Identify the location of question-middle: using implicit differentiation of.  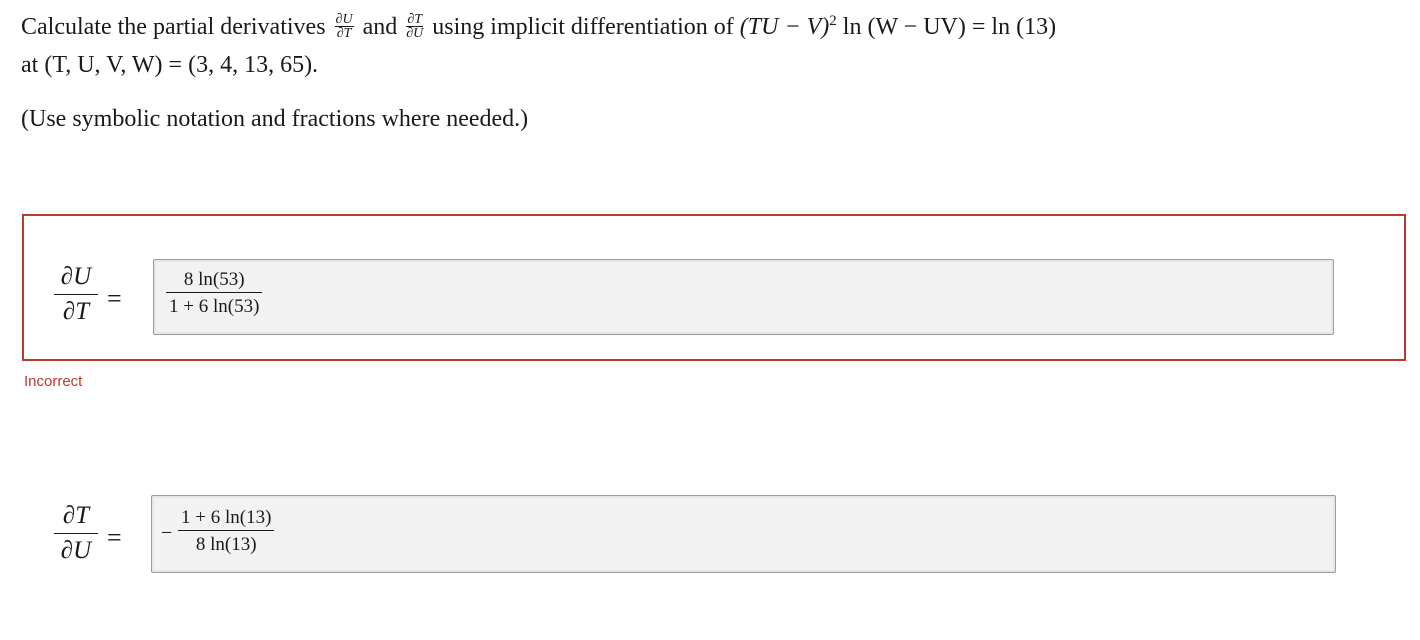
(583, 27).